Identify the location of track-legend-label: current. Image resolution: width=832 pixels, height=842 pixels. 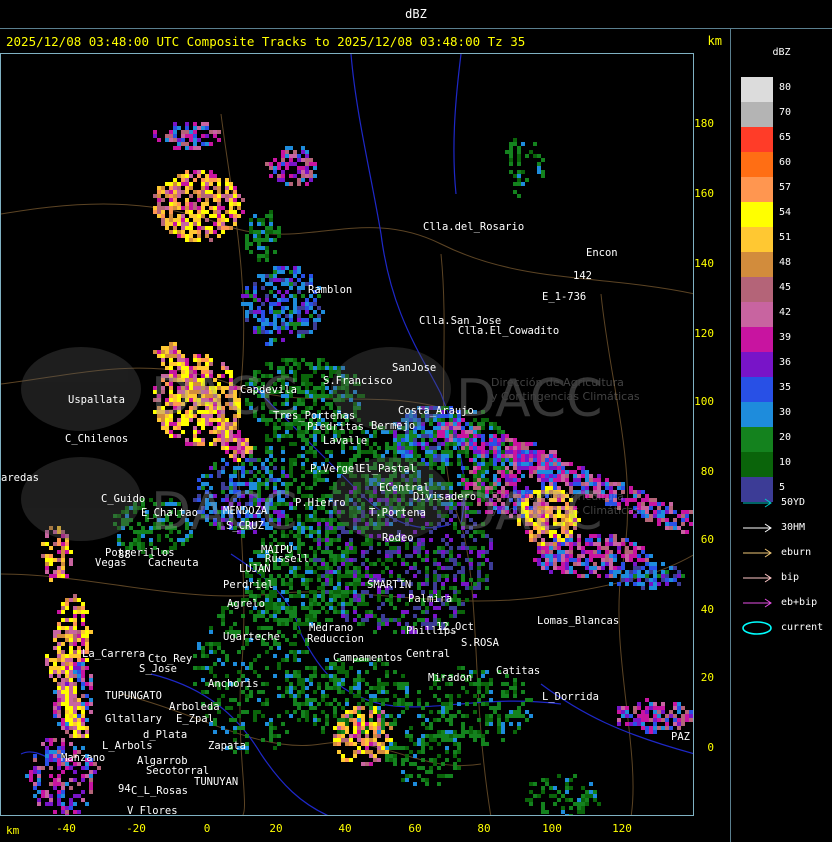
(802, 627).